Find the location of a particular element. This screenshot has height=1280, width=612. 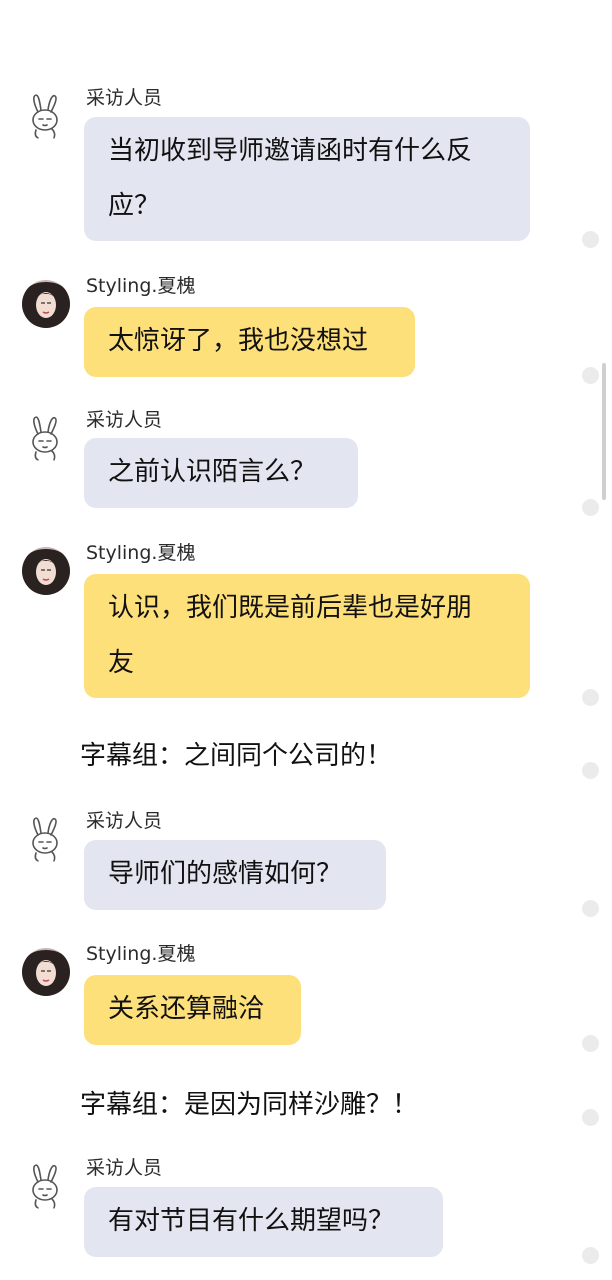

message-bubble: 关系还算融洽 is located at coordinates (192, 1010).